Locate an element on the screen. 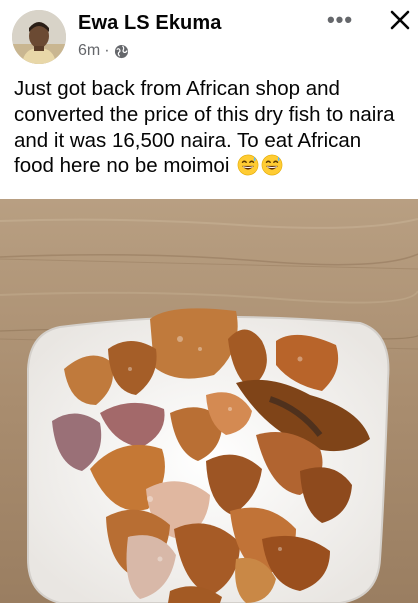 The height and width of the screenshot is (603, 418). author-name: Ewa LS Ekuma is located at coordinates (149, 23).